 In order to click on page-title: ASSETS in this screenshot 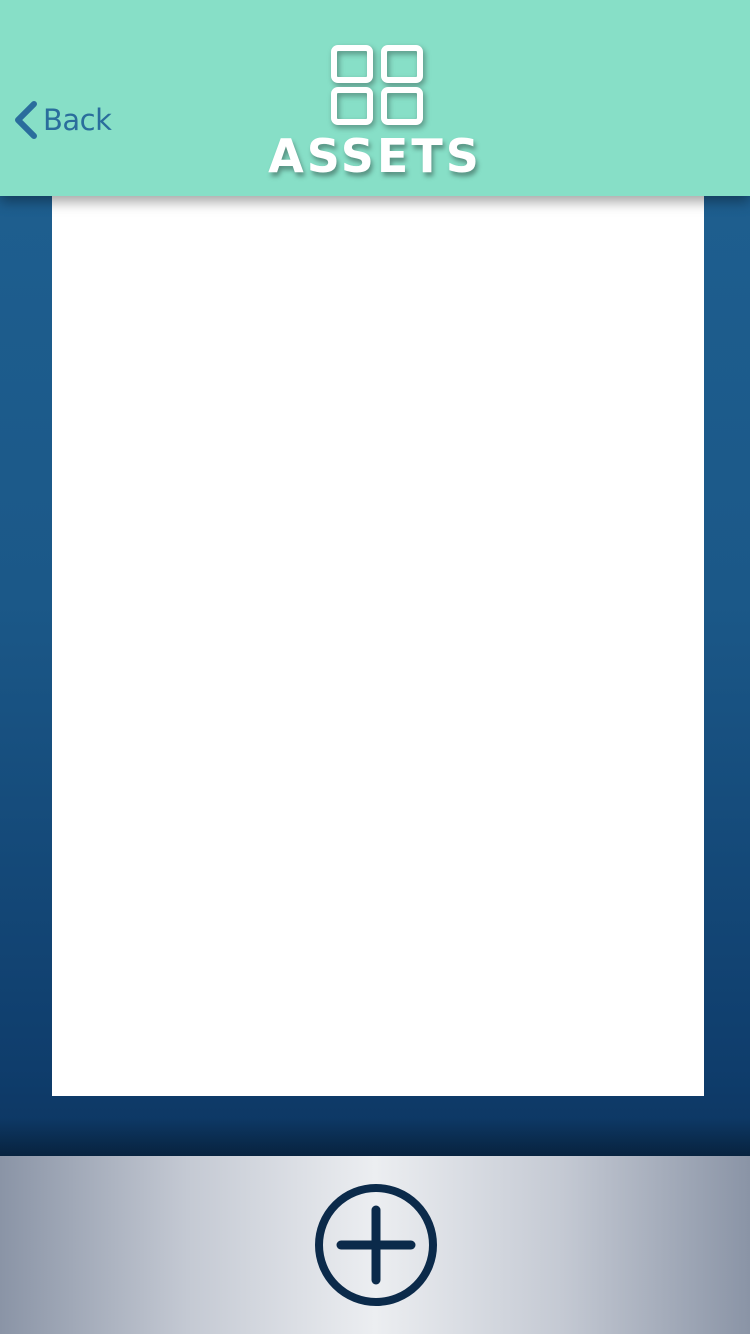, I will do `click(375, 156)`.